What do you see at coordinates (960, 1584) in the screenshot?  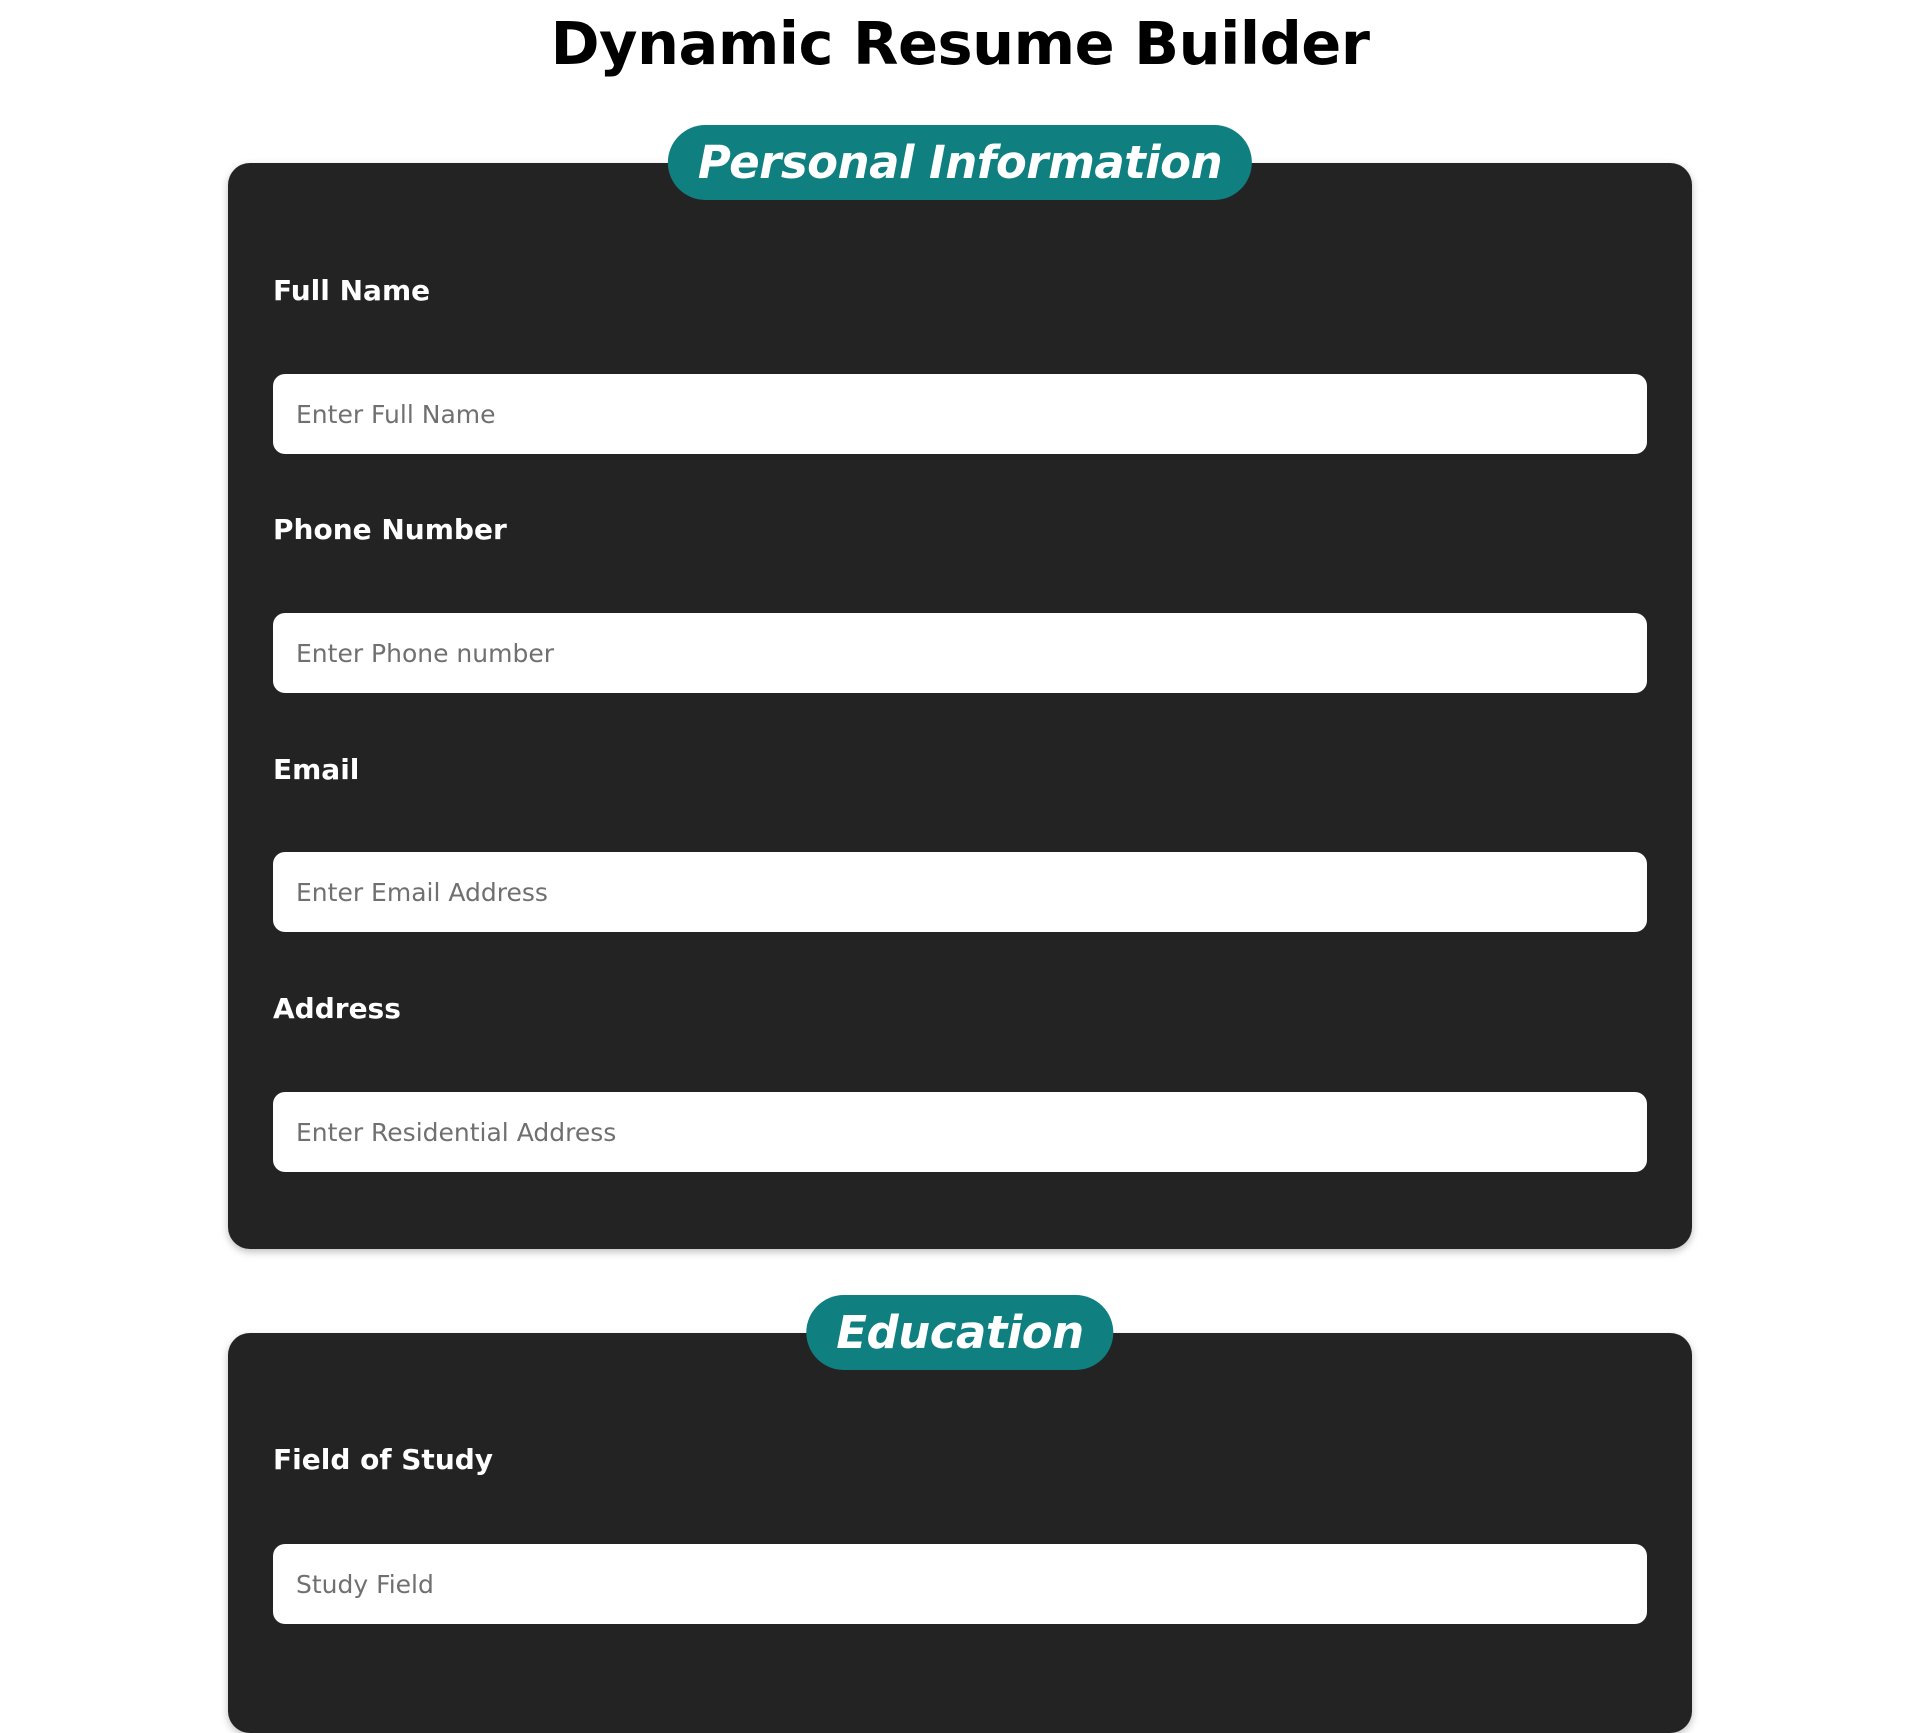 I see `field-of-study-input` at bounding box center [960, 1584].